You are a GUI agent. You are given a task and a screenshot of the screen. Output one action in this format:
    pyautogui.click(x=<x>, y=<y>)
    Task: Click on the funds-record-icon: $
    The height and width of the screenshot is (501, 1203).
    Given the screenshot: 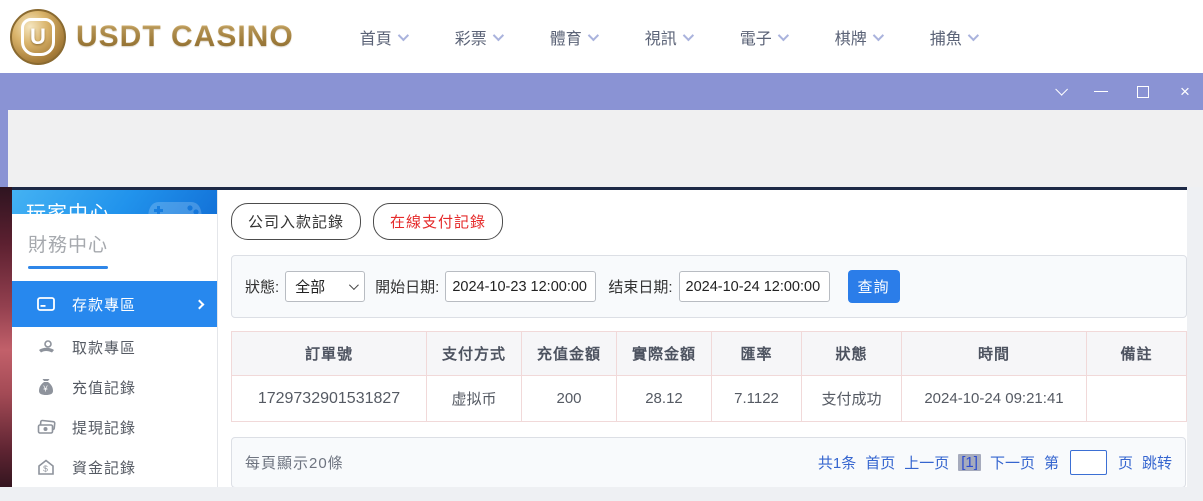 What is the action you would take?
    pyautogui.click(x=46, y=467)
    